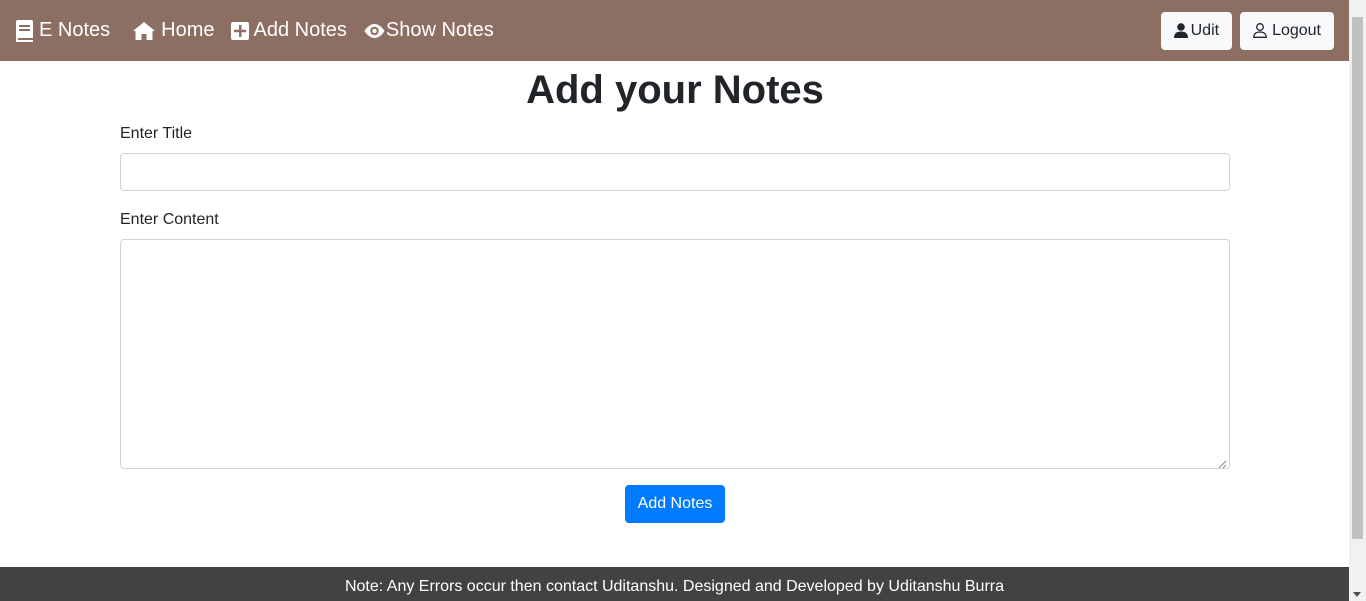 The image size is (1366, 601). Describe the element at coordinates (1260, 30) in the screenshot. I see `user-outline-icon` at that location.